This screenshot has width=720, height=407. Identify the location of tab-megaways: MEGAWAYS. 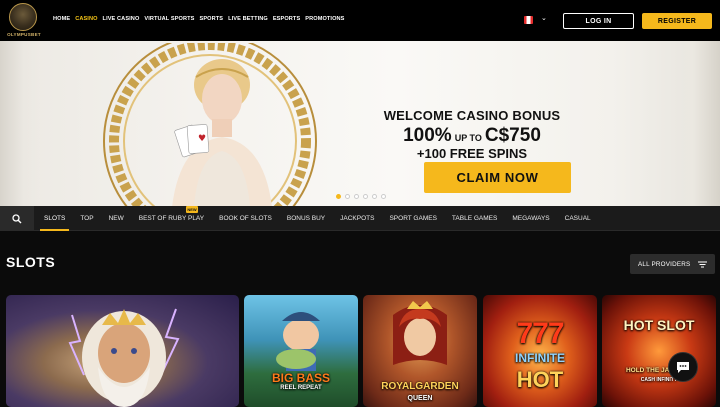
(530, 218).